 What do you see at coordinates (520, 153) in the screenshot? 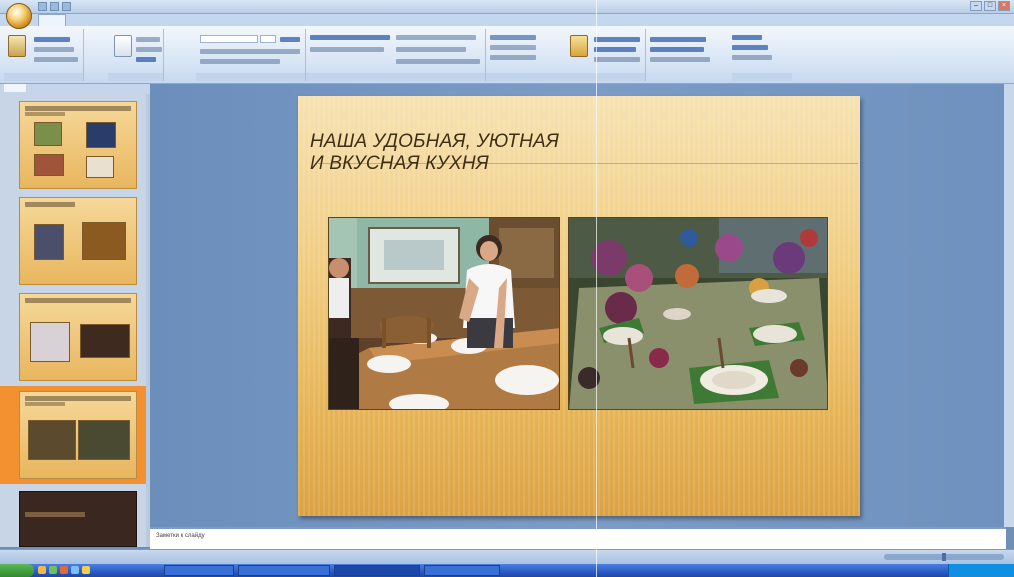
I see `slide-title: НАША УДОБНАЯ, УЮТНАЯ И ВКУСНАЯ КУХНЯ` at bounding box center [520, 153].